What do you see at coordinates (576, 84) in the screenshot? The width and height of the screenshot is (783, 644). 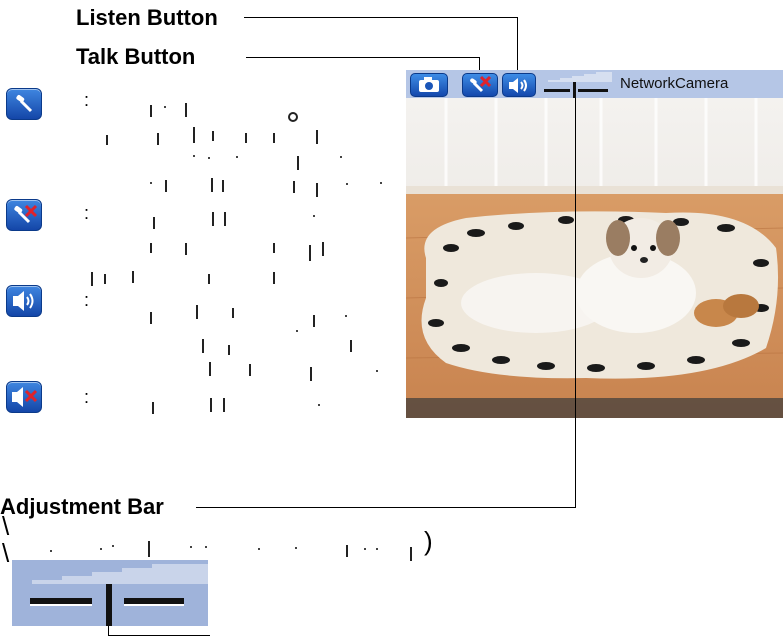 I see `volume-adjustment-bar` at bounding box center [576, 84].